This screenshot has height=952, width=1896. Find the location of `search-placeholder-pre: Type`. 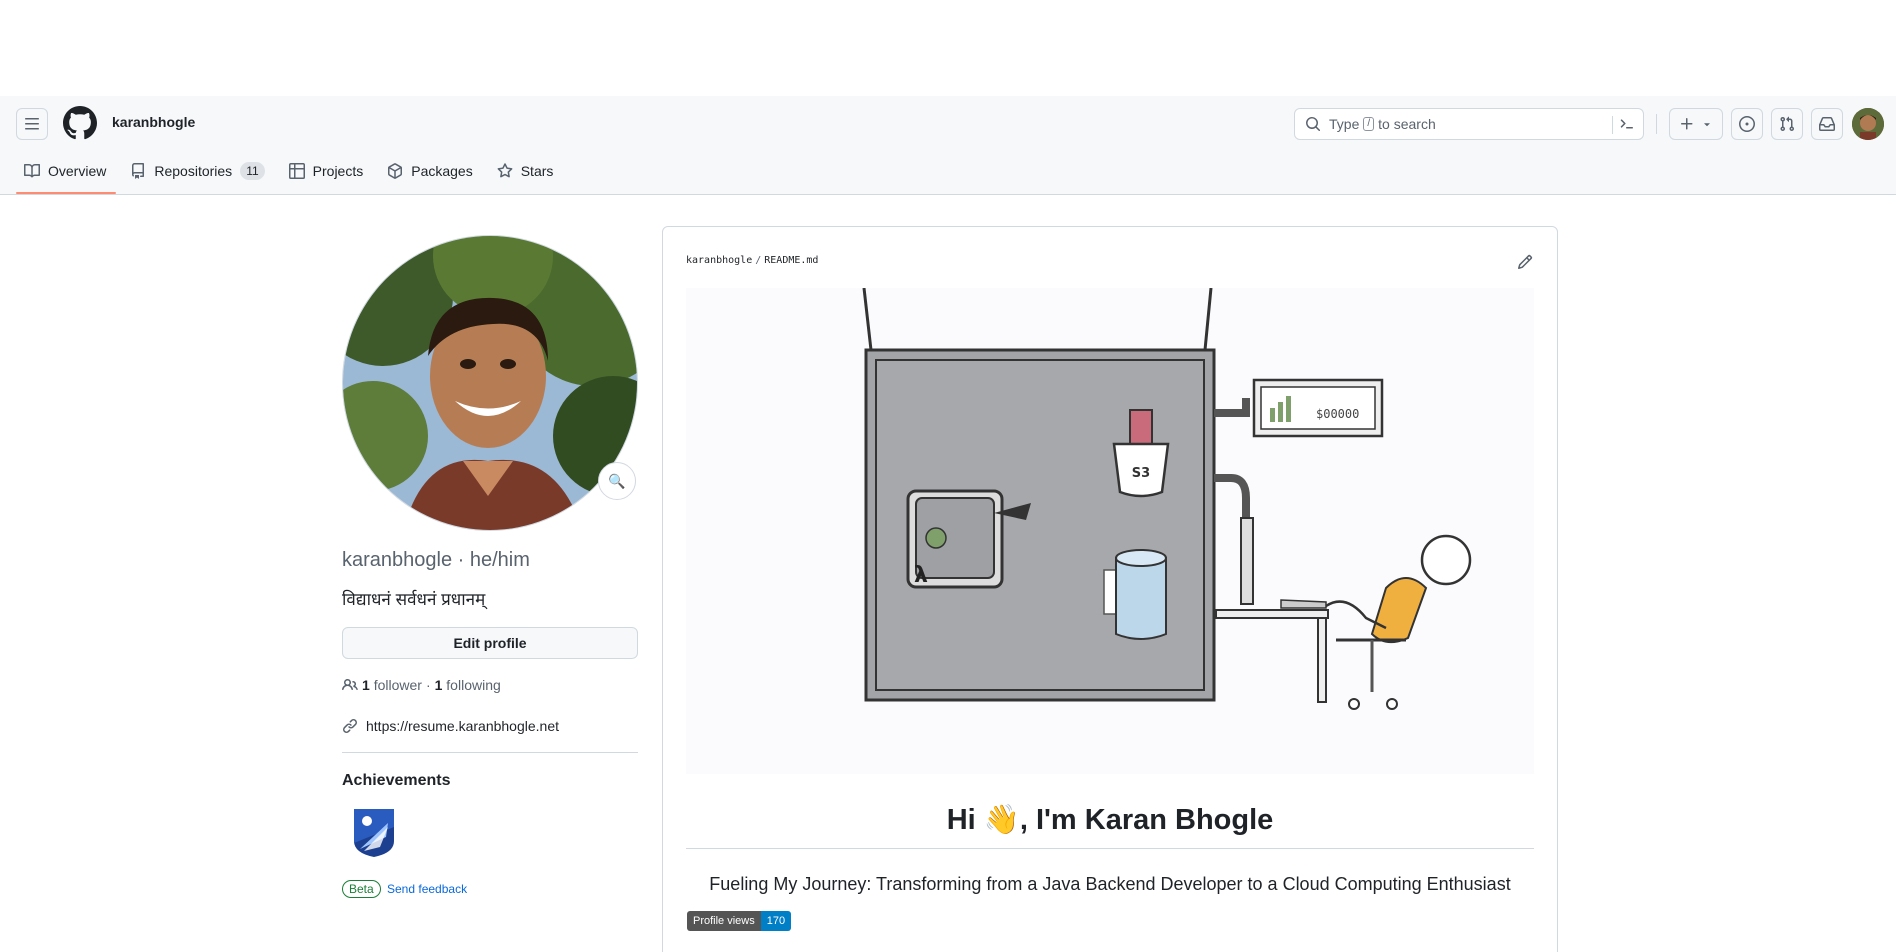

search-placeholder-pre: Type is located at coordinates (1344, 124).